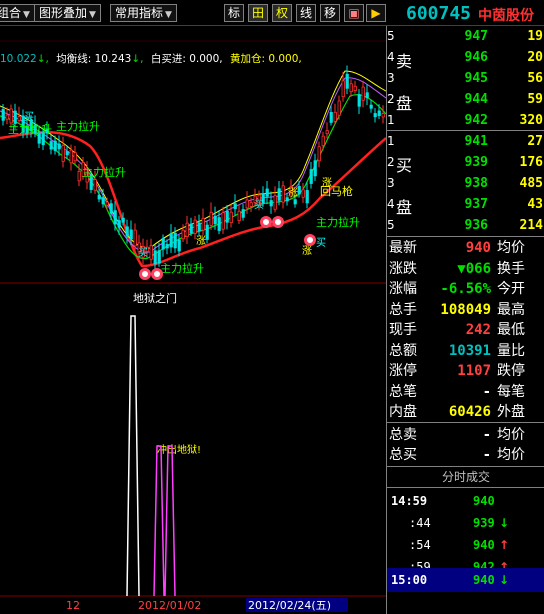 Image resolution: width=544 pixels, height=614 pixels. What do you see at coordinates (486, 391) in the screenshot?
I see `quote-value: -` at bounding box center [486, 391].